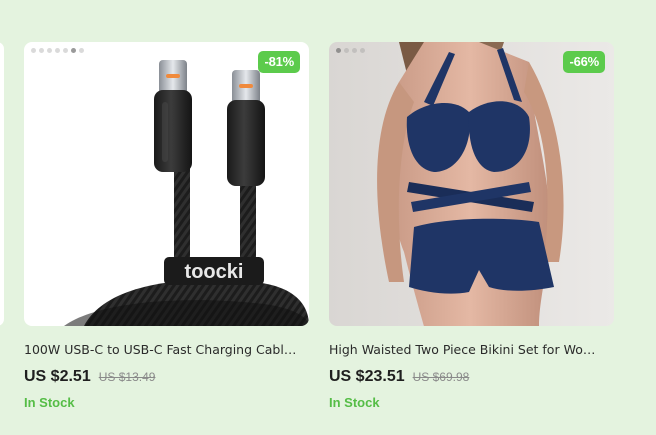 The image size is (656, 435). What do you see at coordinates (57, 376) in the screenshot?
I see `sale-price: US $2.51` at bounding box center [57, 376].